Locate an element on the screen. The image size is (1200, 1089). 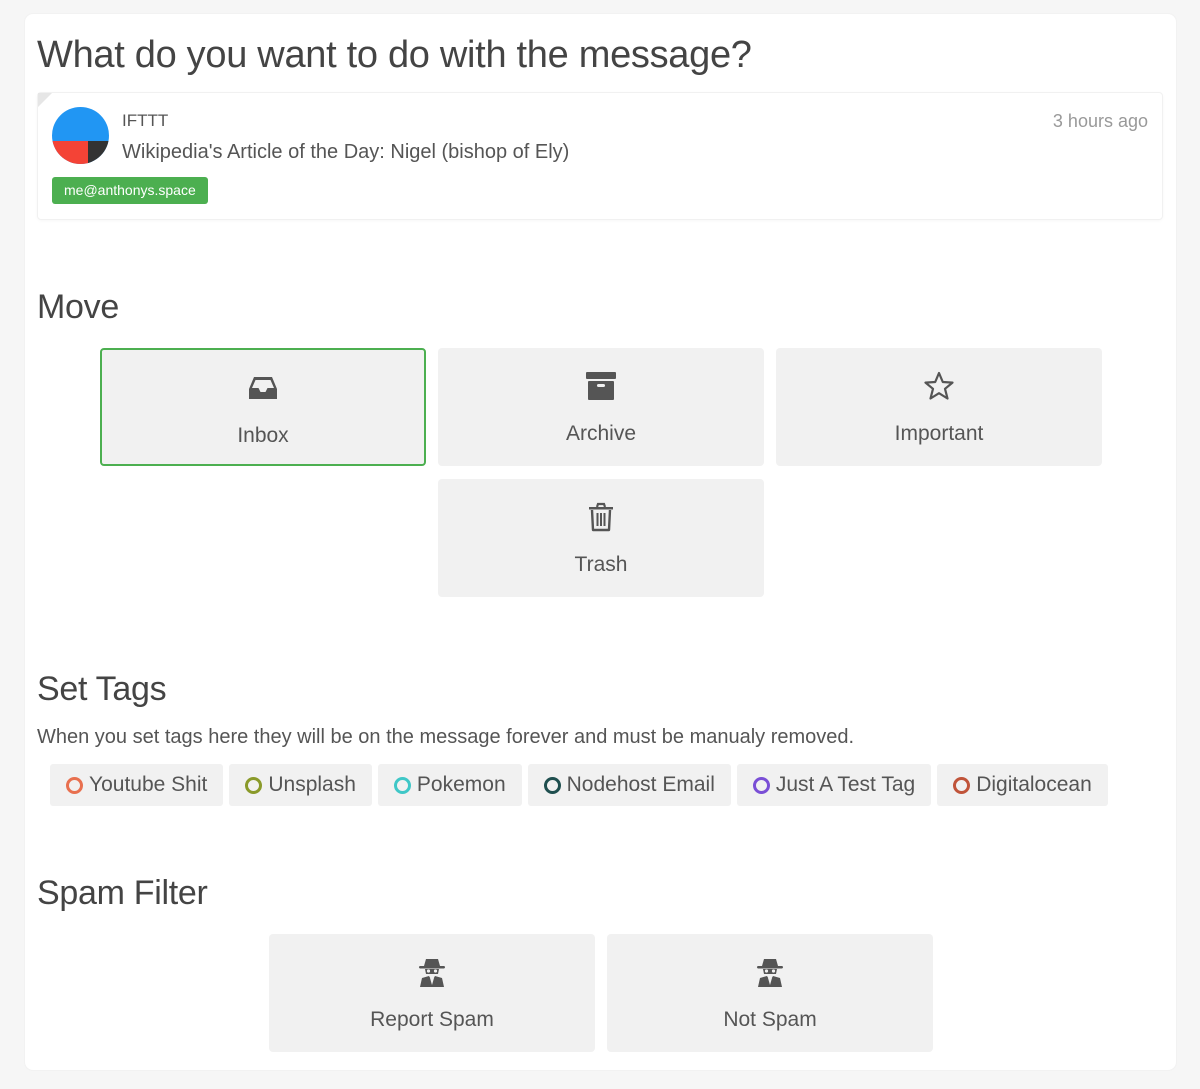
move-trash-button: Trash is located at coordinates (601, 538).